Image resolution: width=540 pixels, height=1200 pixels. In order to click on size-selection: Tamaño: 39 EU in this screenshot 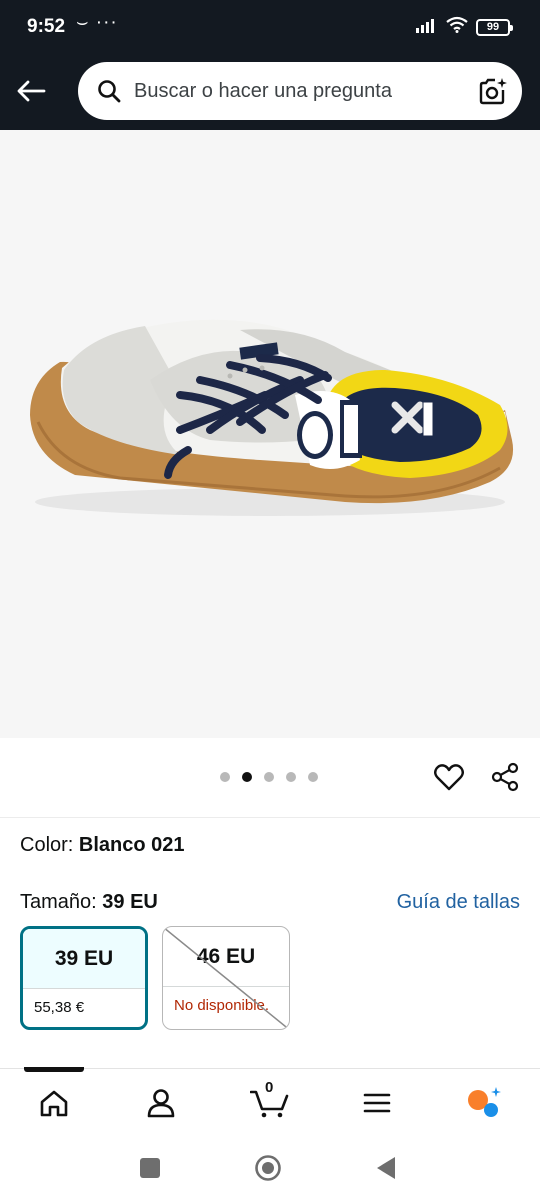, I will do `click(89, 902)`.